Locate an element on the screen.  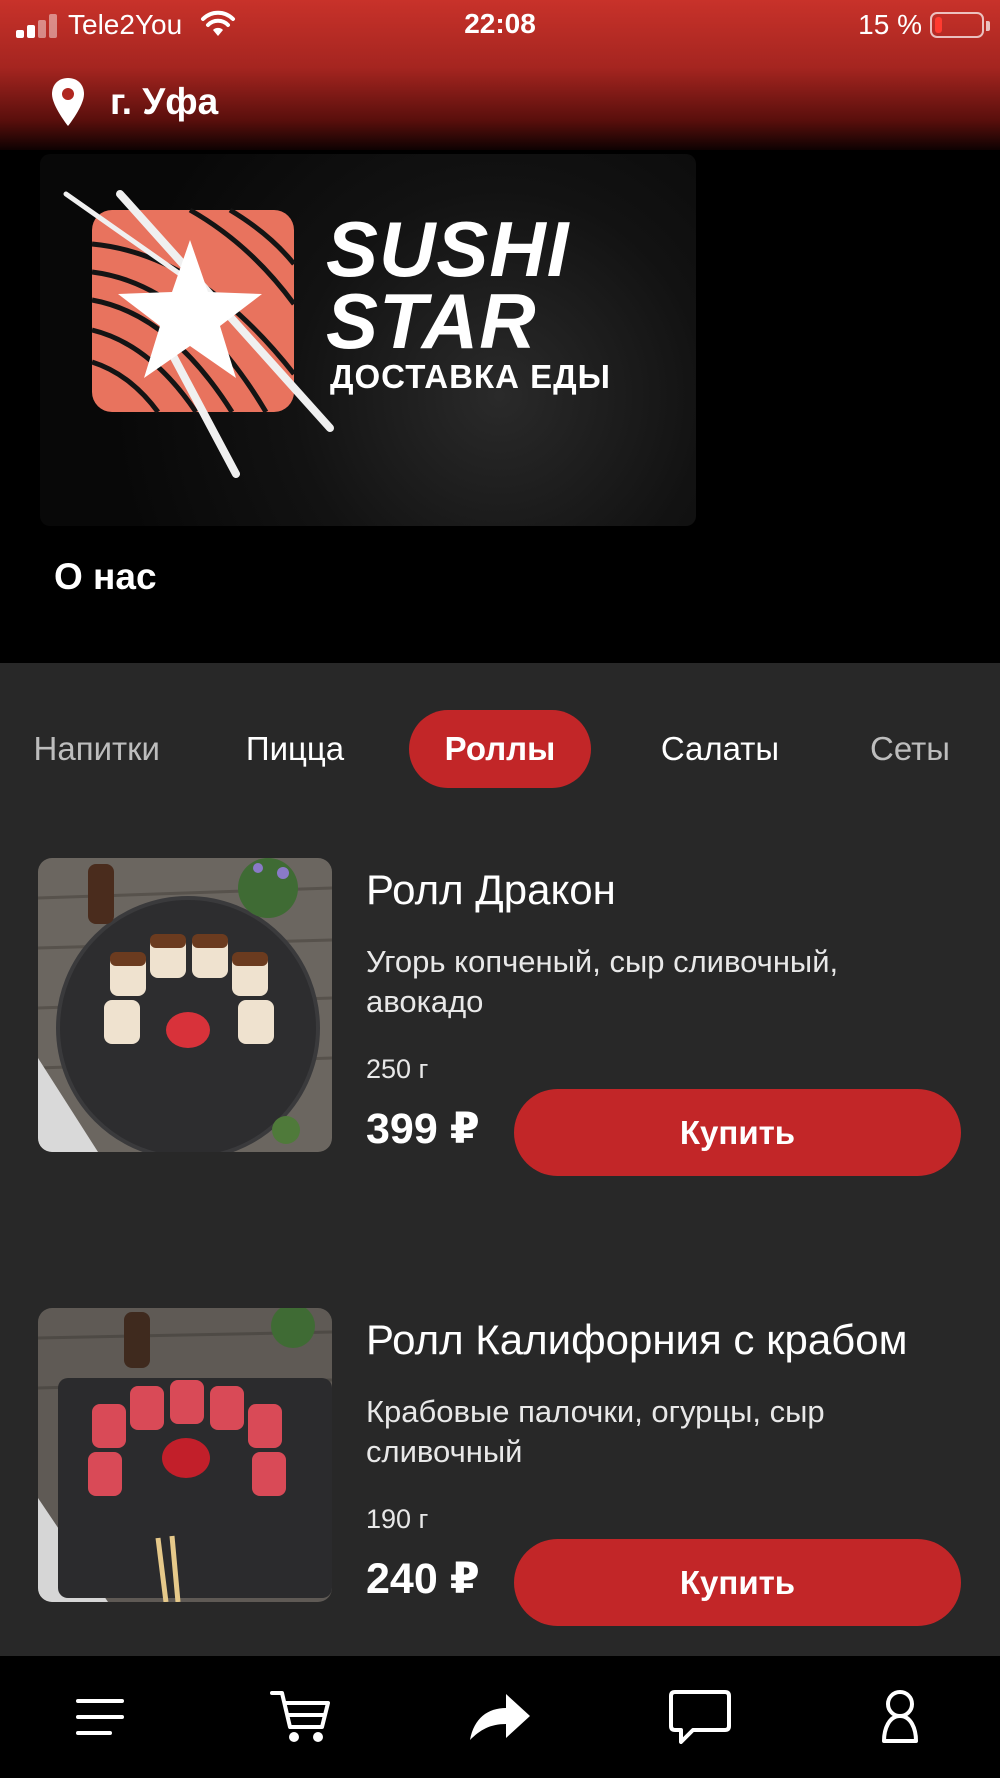
location-selector: г. Уфа is located at coordinates (134, 102).